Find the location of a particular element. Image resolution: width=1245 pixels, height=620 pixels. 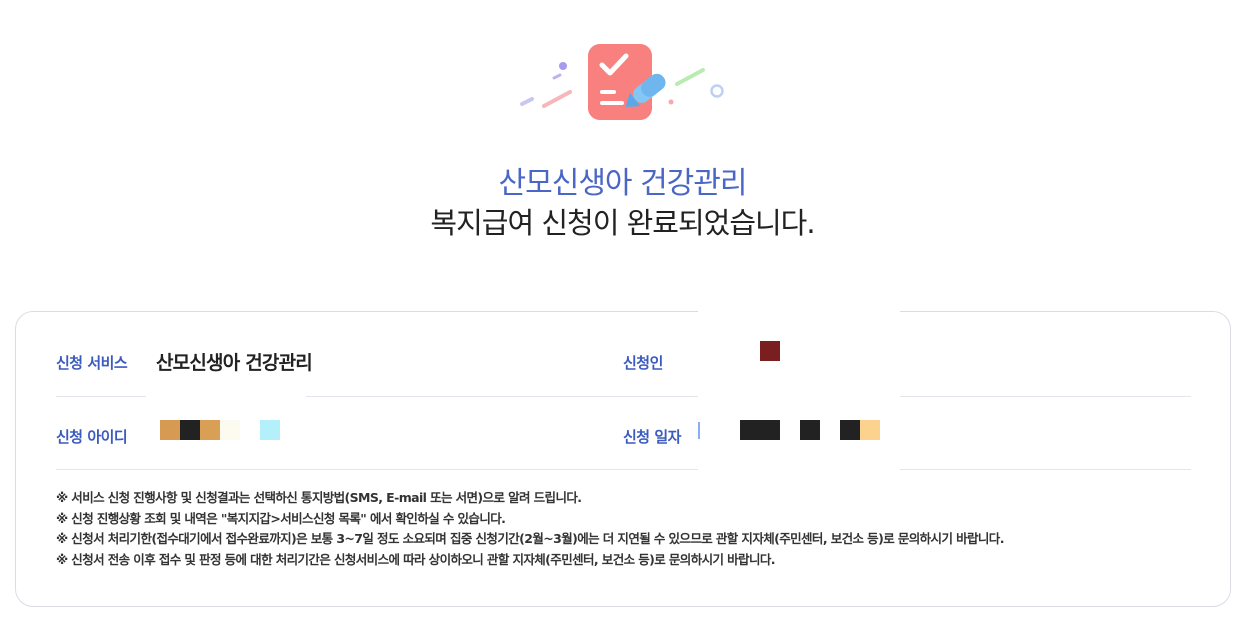

application-complete-icon is located at coordinates (622, 82).